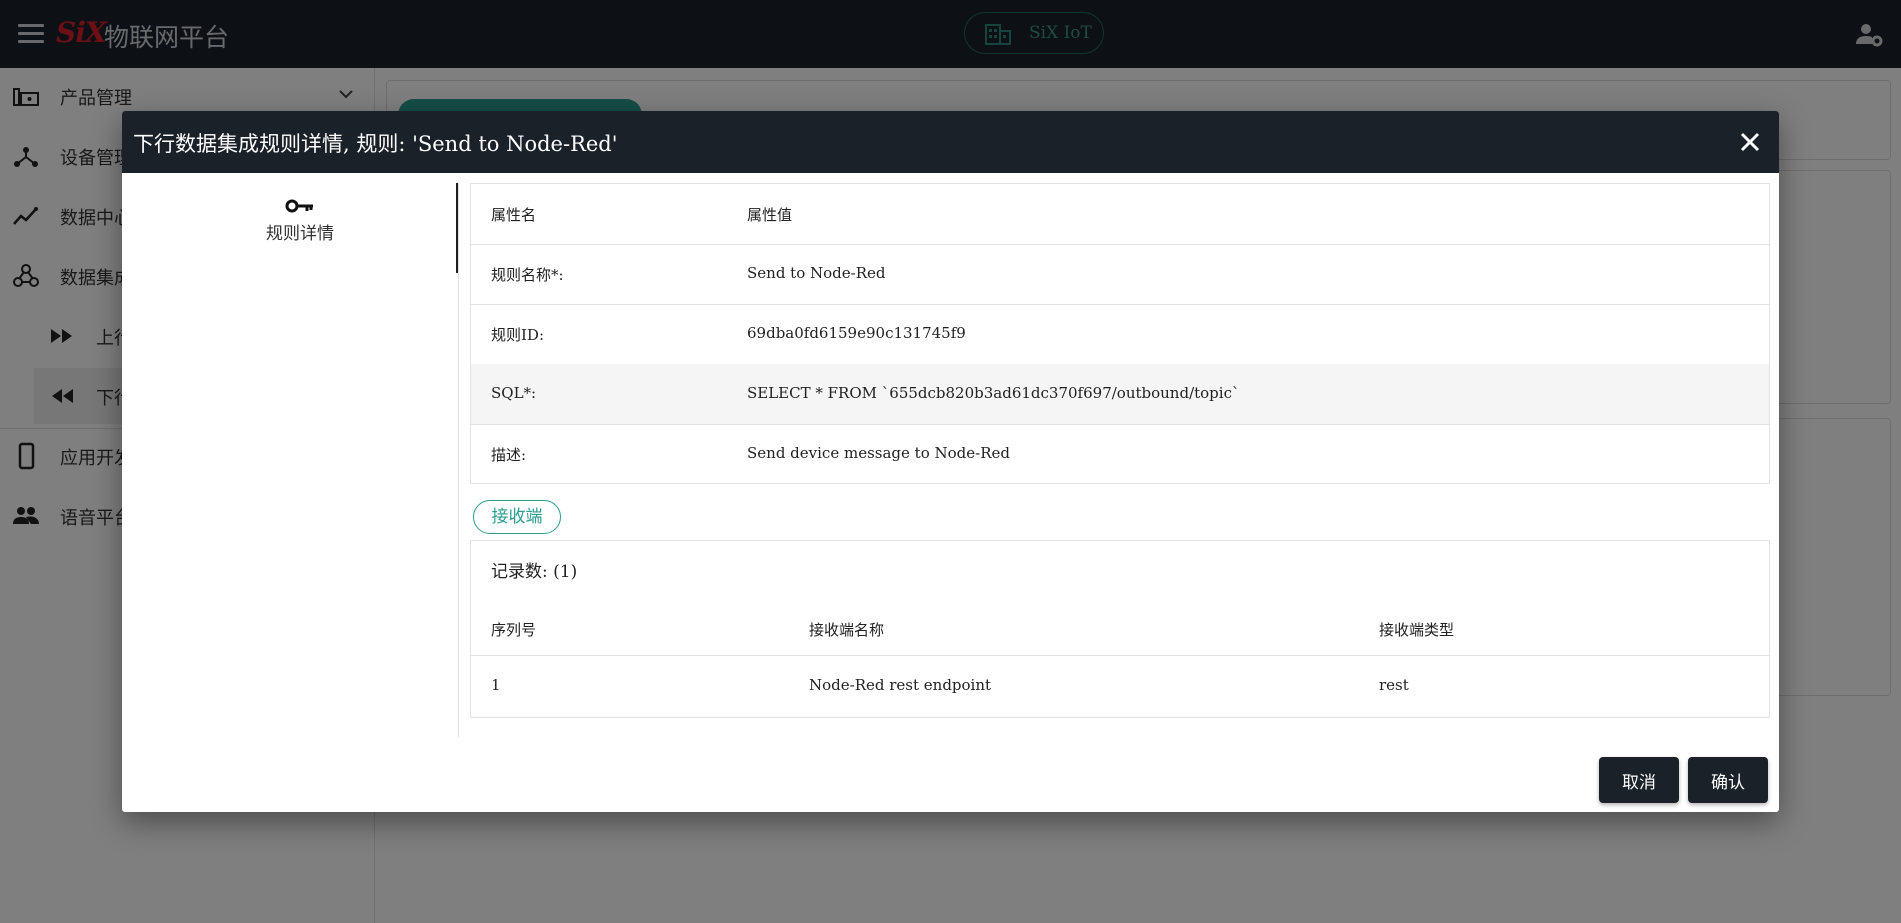 This screenshot has height=923, width=1901. Describe the element at coordinates (300, 234) in the screenshot. I see `tab-label: 规则详情` at that location.